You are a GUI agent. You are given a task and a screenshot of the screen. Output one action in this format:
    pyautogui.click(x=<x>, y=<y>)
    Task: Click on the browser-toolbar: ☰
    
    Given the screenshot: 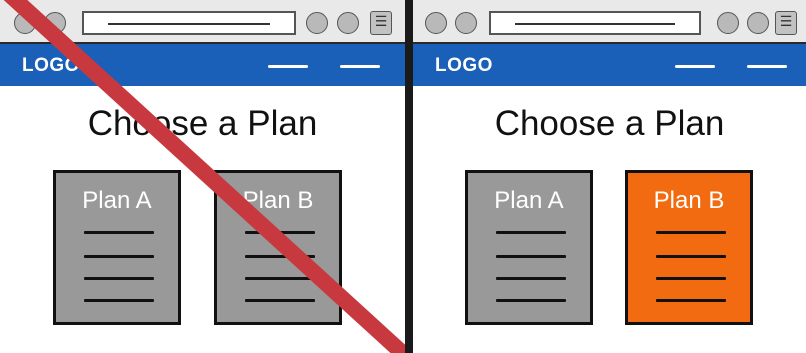 What is the action you would take?
    pyautogui.click(x=609, y=22)
    